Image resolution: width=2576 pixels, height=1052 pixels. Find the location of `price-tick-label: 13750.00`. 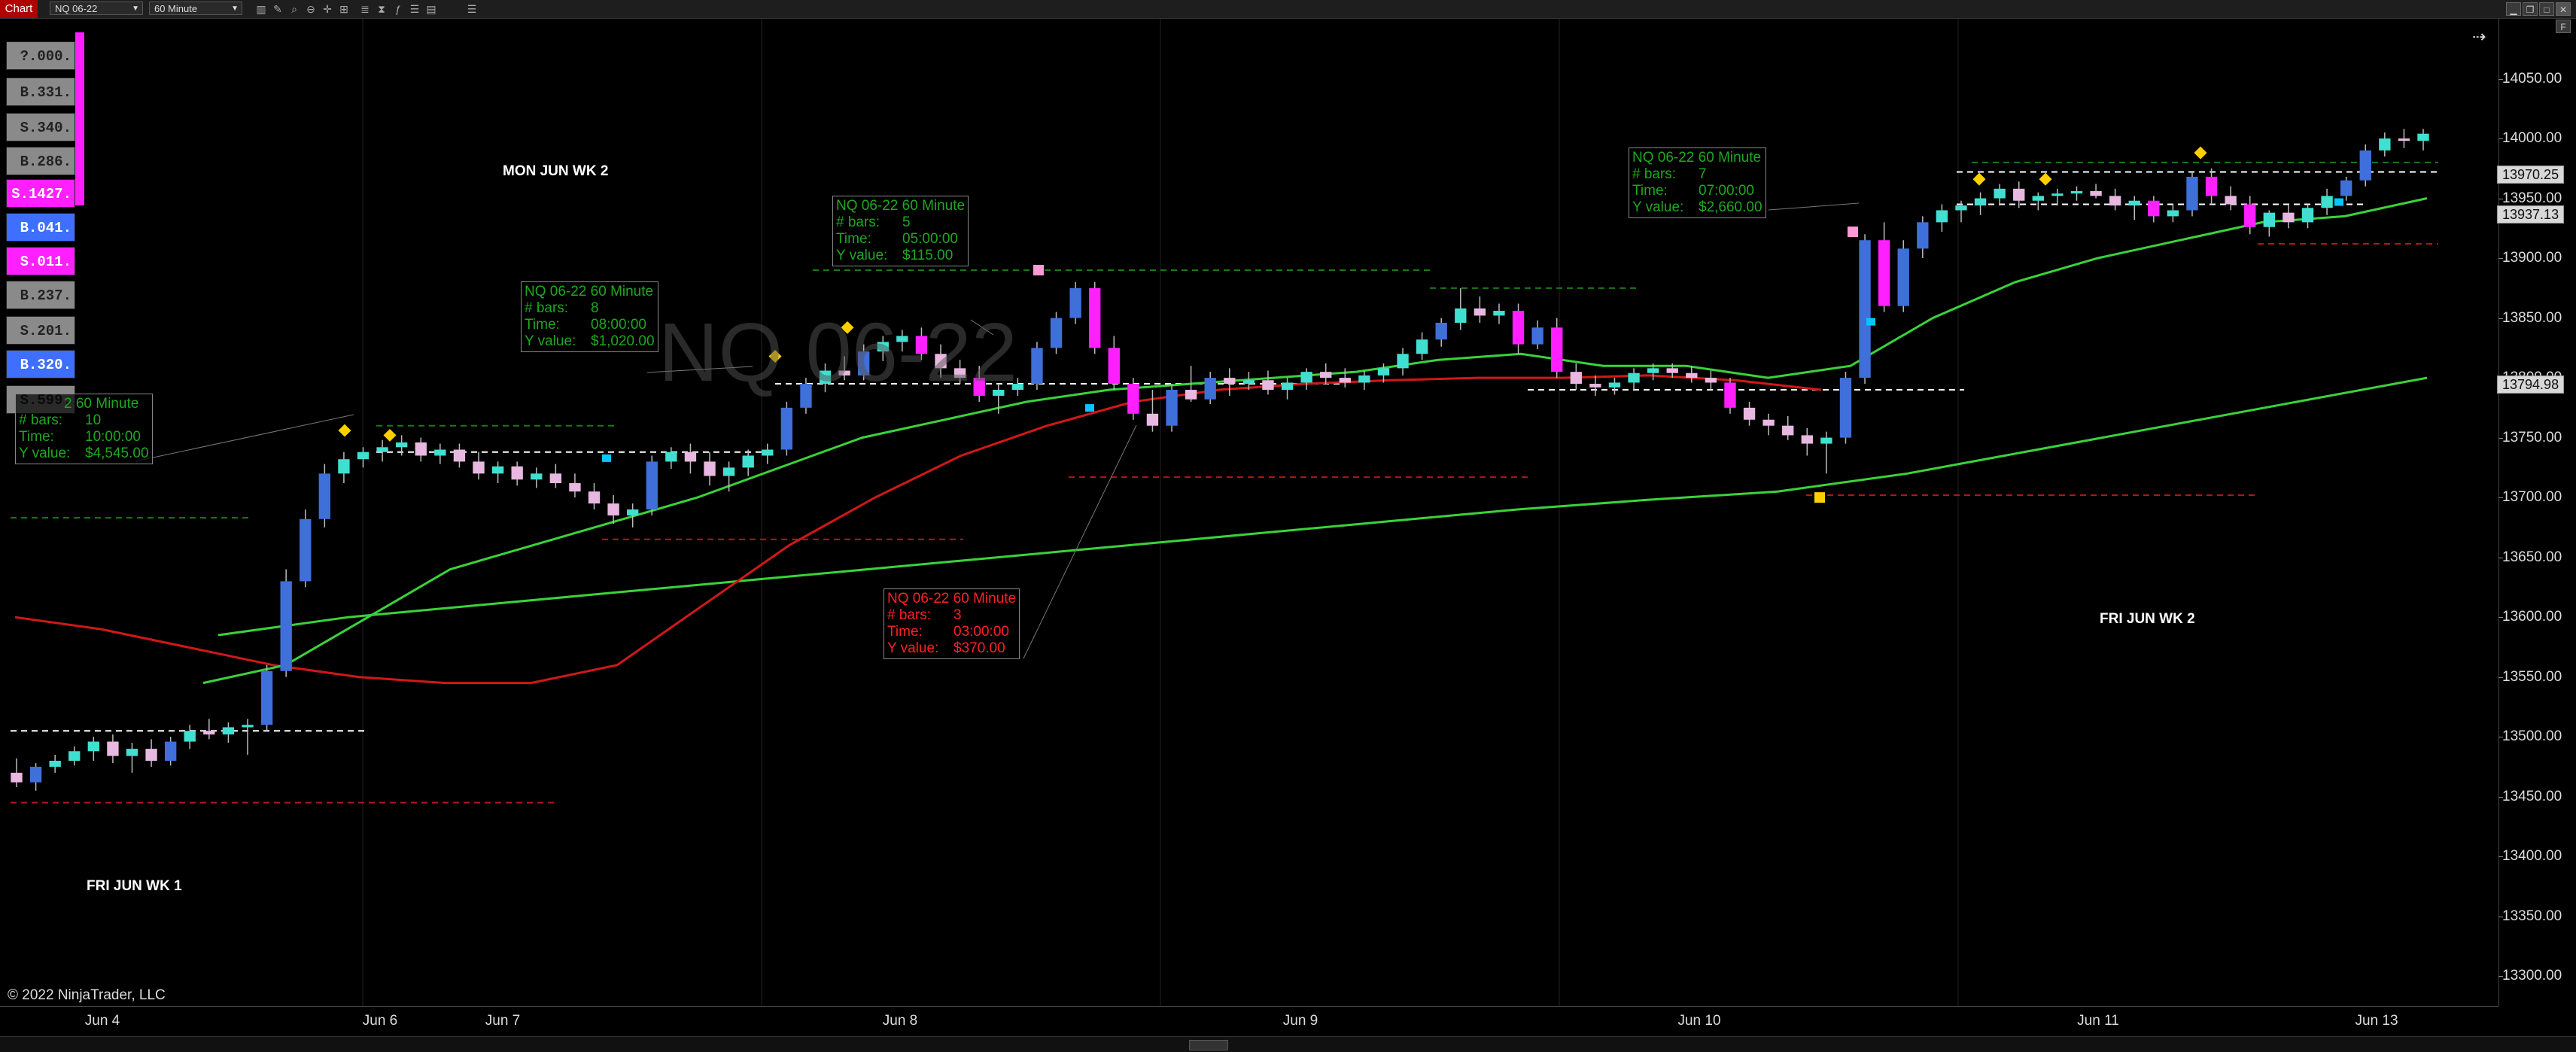

price-tick-label: 13750.00 is located at coordinates (2532, 437).